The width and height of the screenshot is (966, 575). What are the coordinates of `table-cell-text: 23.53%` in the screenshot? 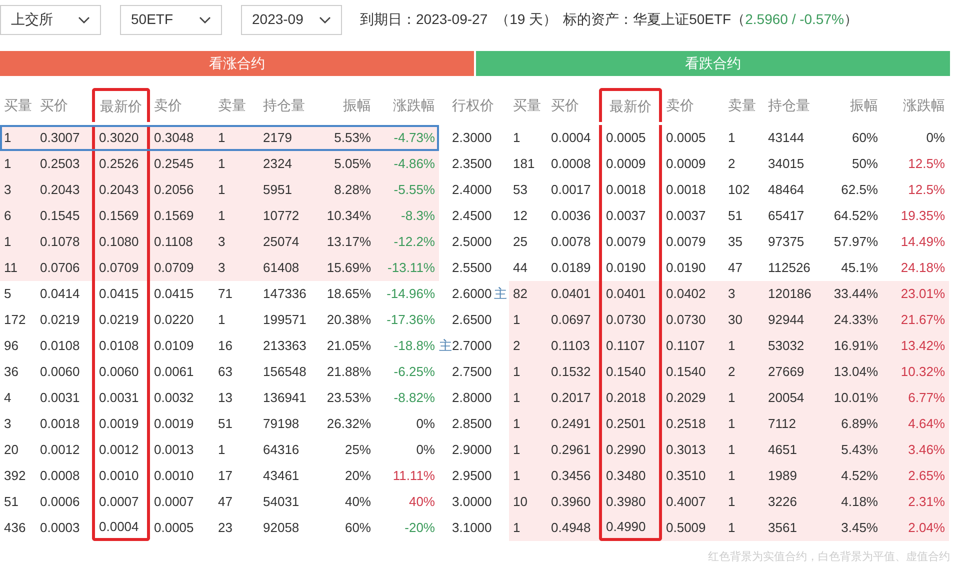 It's located at (349, 398).